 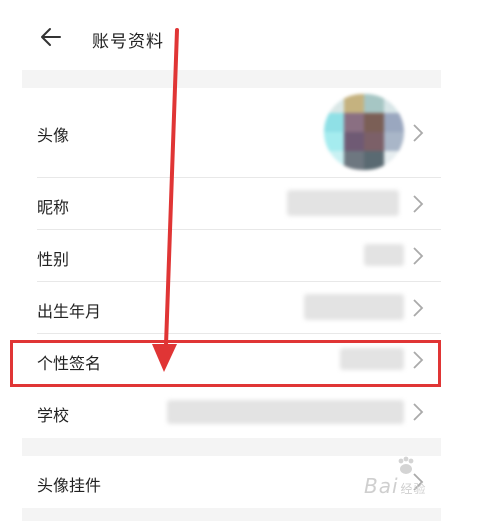 I want to click on watermark: Bai 经验, so click(x=395, y=486).